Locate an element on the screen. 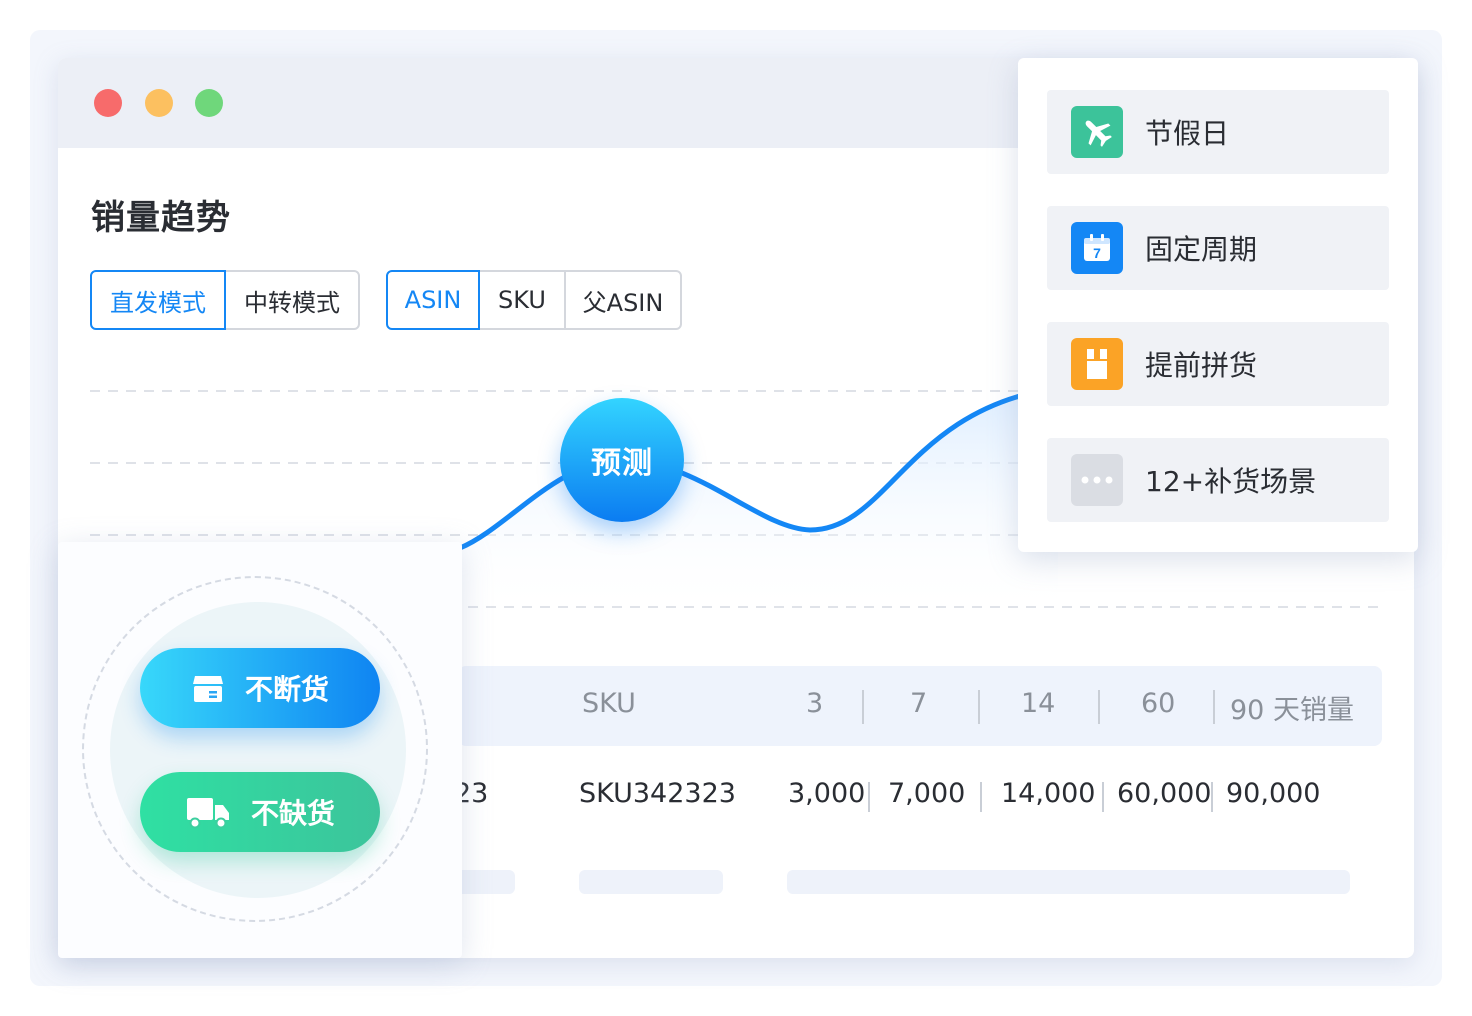 Image resolution: width=1472 pixels, height=1016 pixels. cell-90-day: 90,000 is located at coordinates (1273, 793).